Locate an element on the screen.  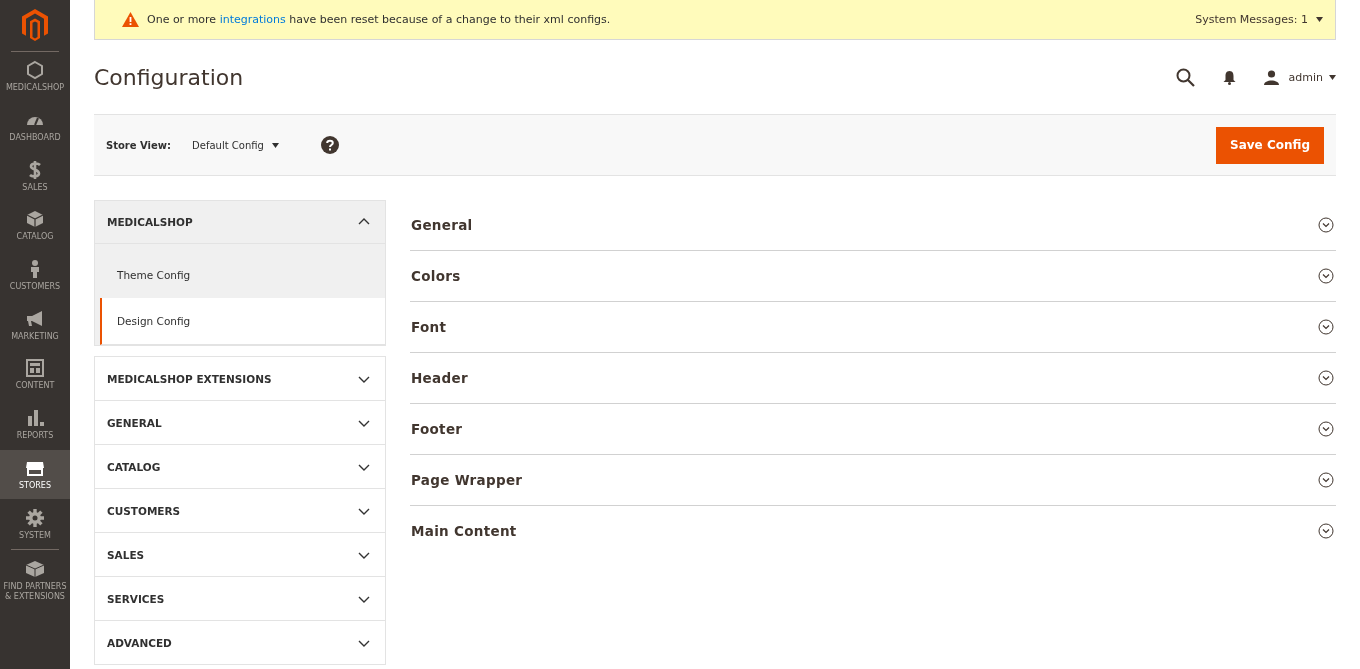
collapsible-section: Font is located at coordinates (873, 327).